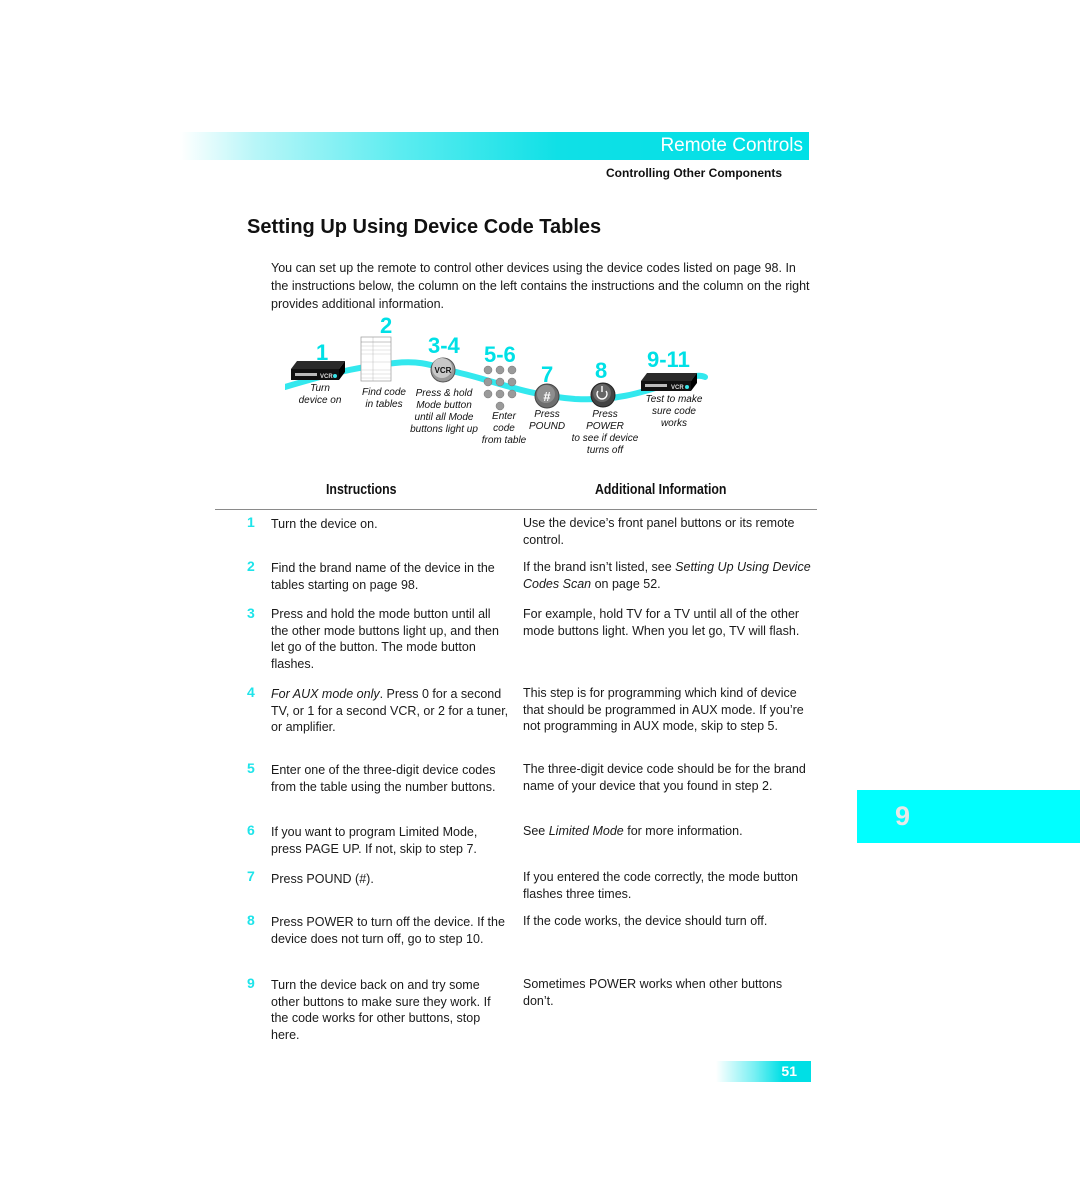 This screenshot has width=1080, height=1178. I want to click on column-header-instructions: Instructions, so click(361, 490).